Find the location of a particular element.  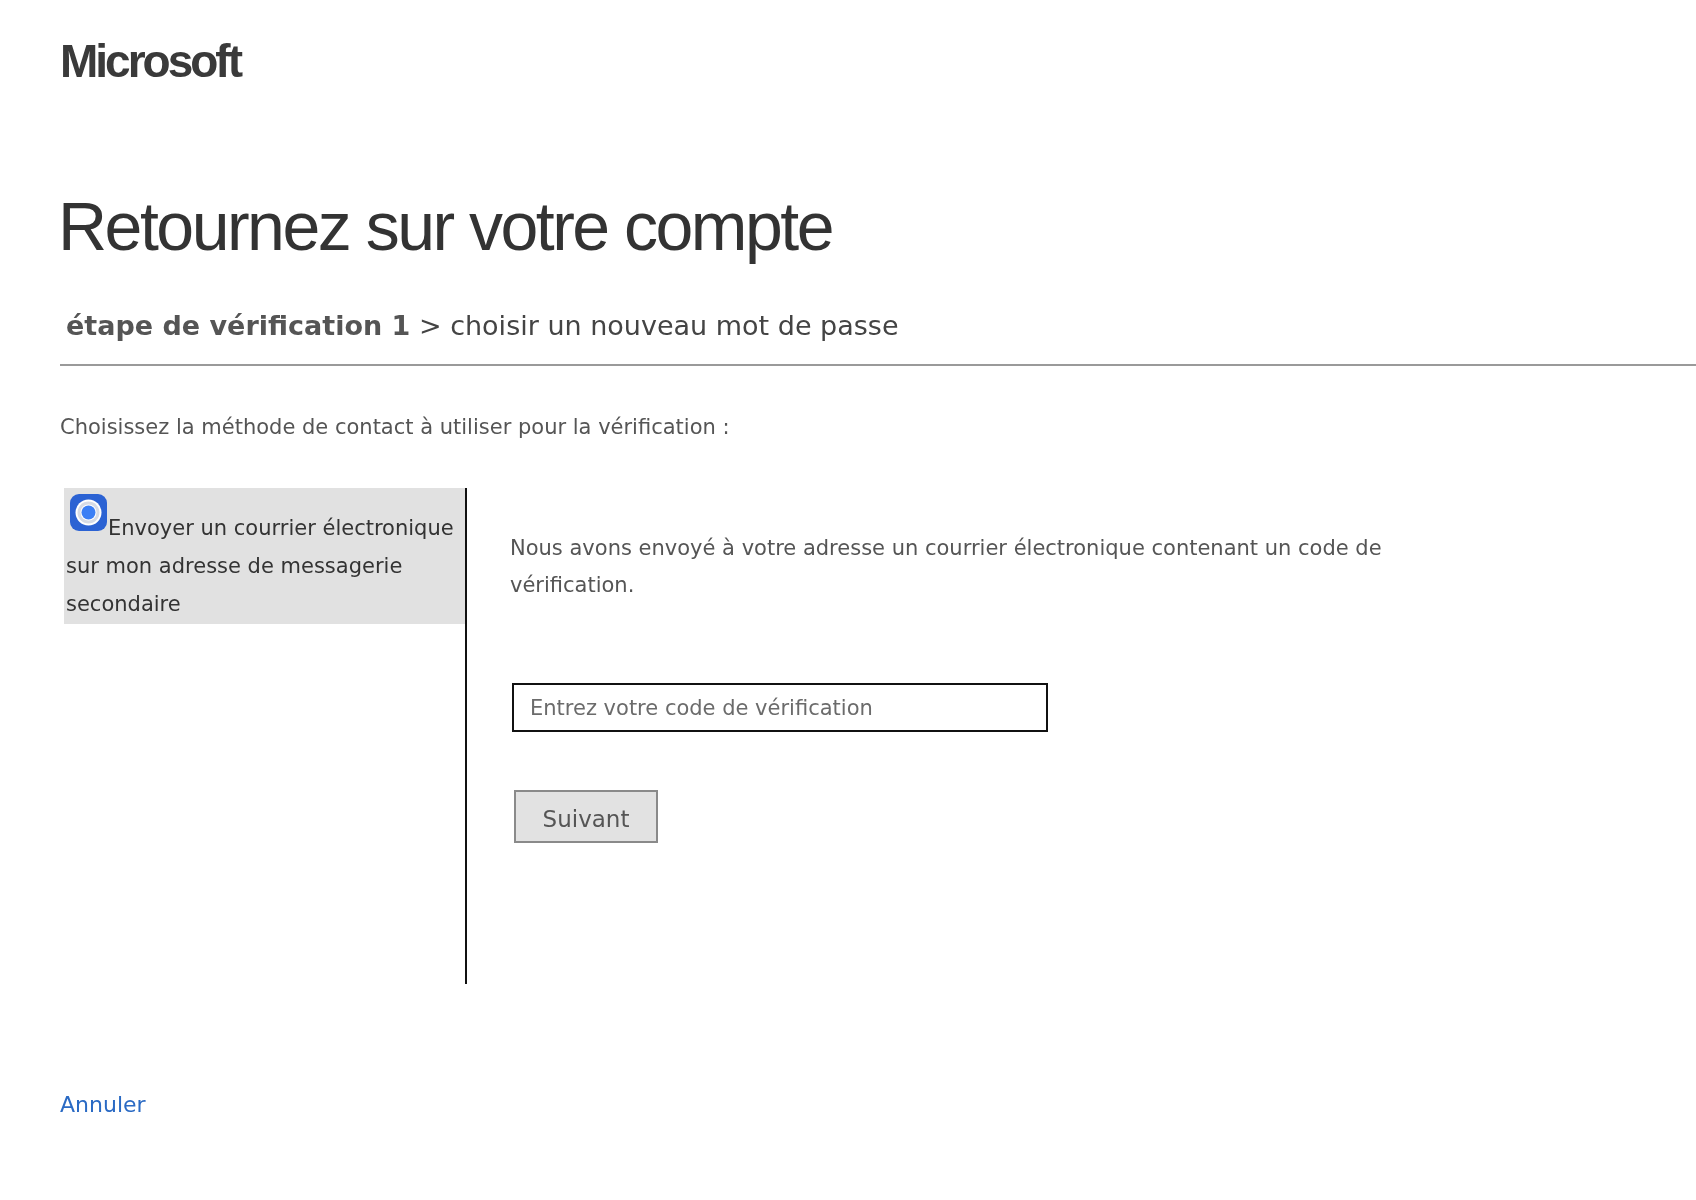

code-input: Entrez votre code de vérification is located at coordinates (780, 707).